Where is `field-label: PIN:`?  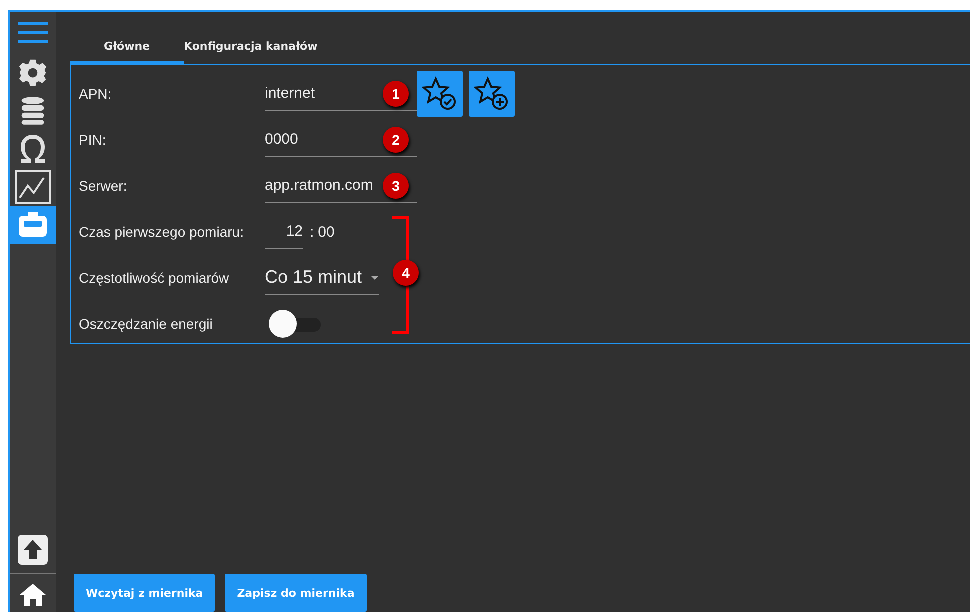 field-label: PIN: is located at coordinates (93, 140).